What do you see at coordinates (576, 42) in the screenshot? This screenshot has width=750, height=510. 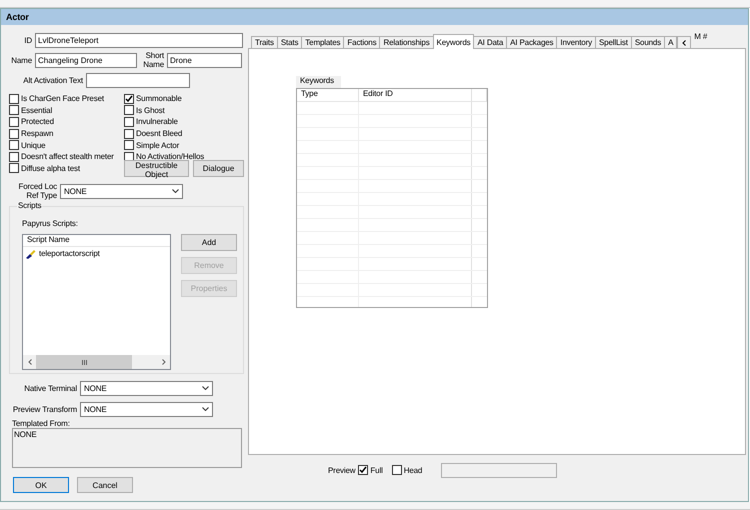 I see `tab: Inventory` at bounding box center [576, 42].